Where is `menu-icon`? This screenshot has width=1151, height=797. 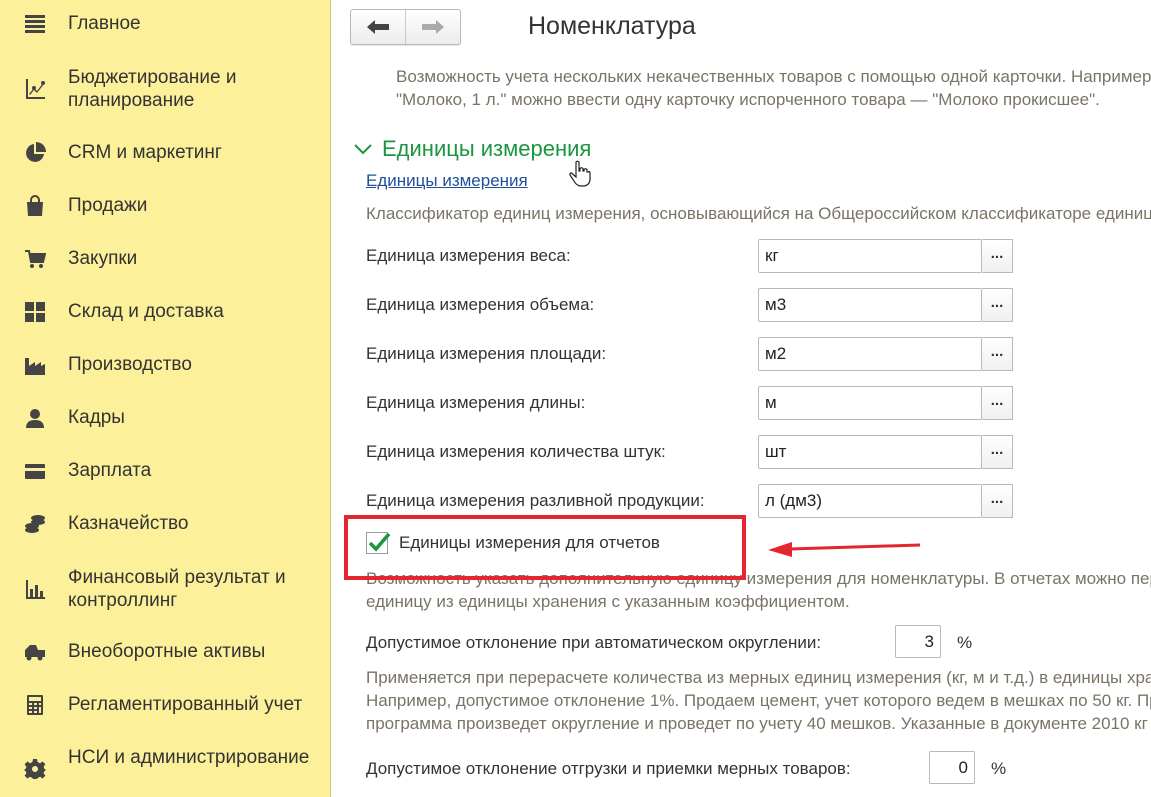 menu-icon is located at coordinates (35, 24).